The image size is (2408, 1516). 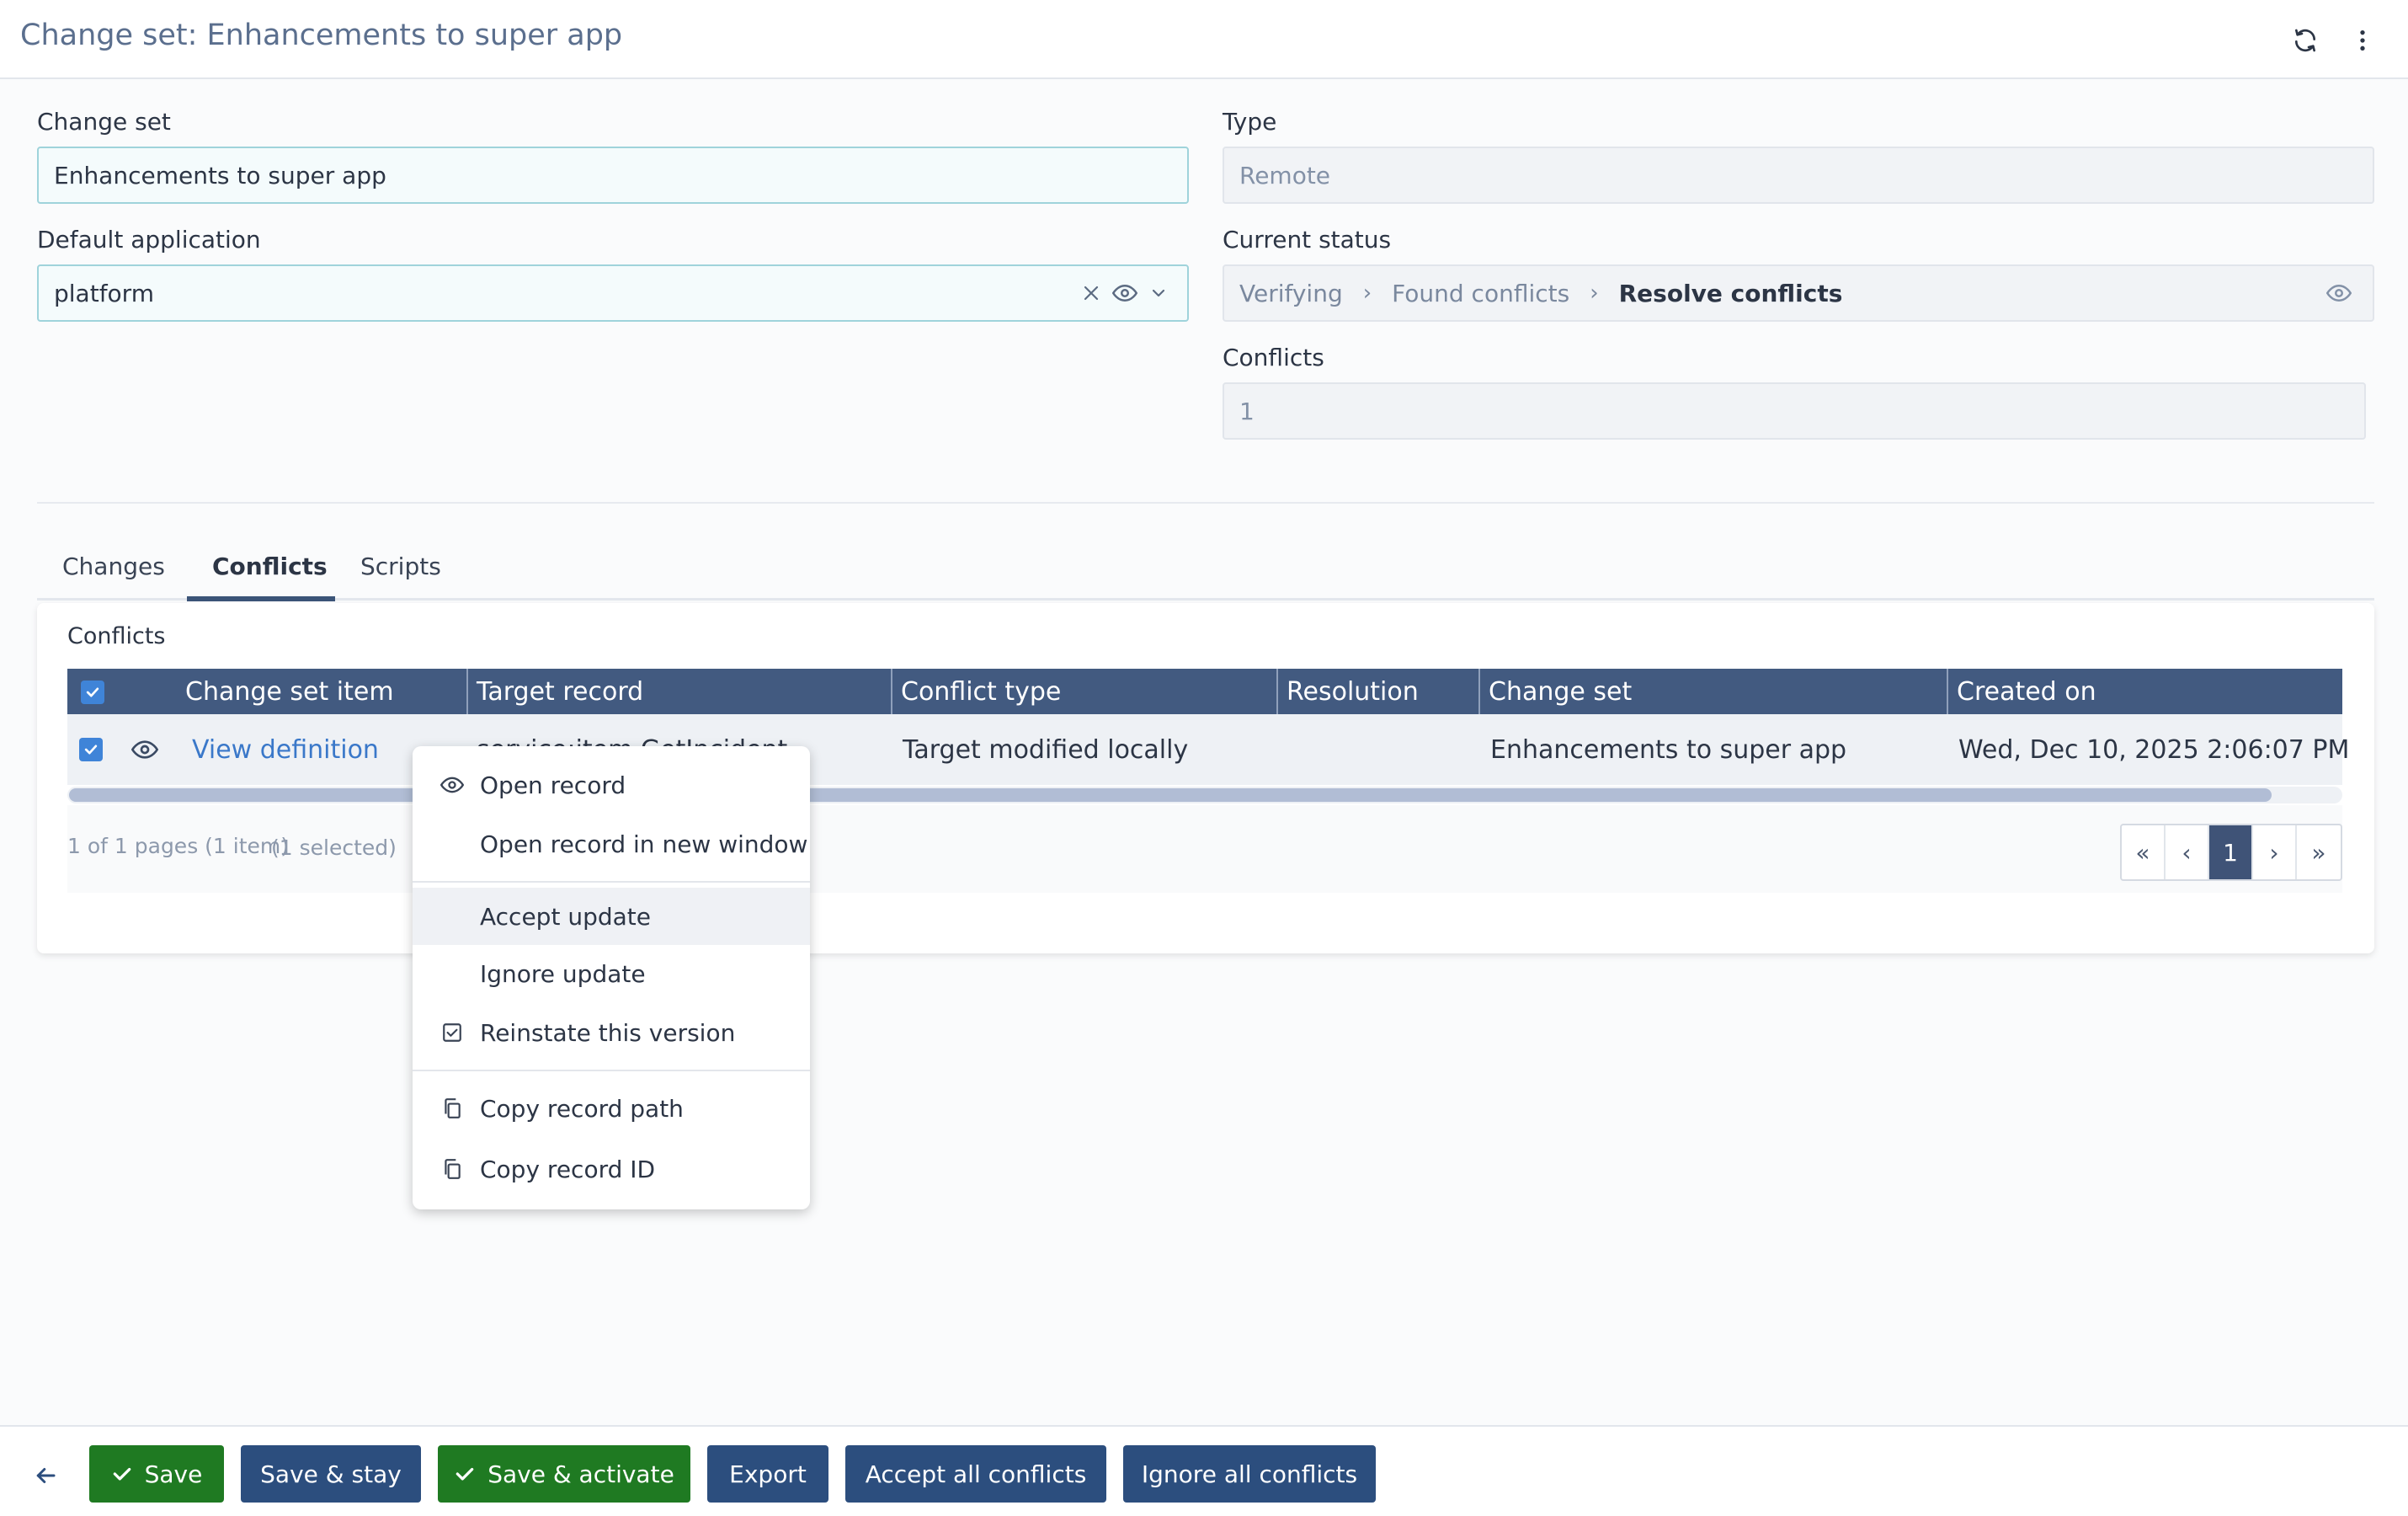 What do you see at coordinates (1170, 795) in the screenshot?
I see `horizontal-scrollbar-thumb` at bounding box center [1170, 795].